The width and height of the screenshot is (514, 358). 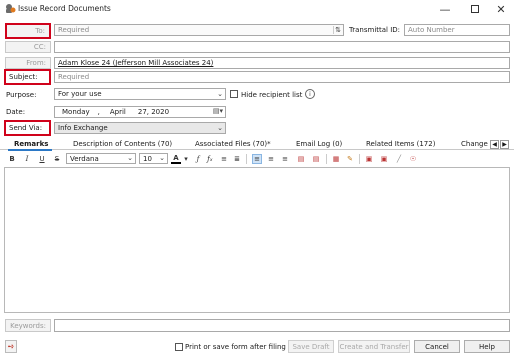 I want to click on tab-scroll-right-icon: ▶, so click(x=504, y=144).